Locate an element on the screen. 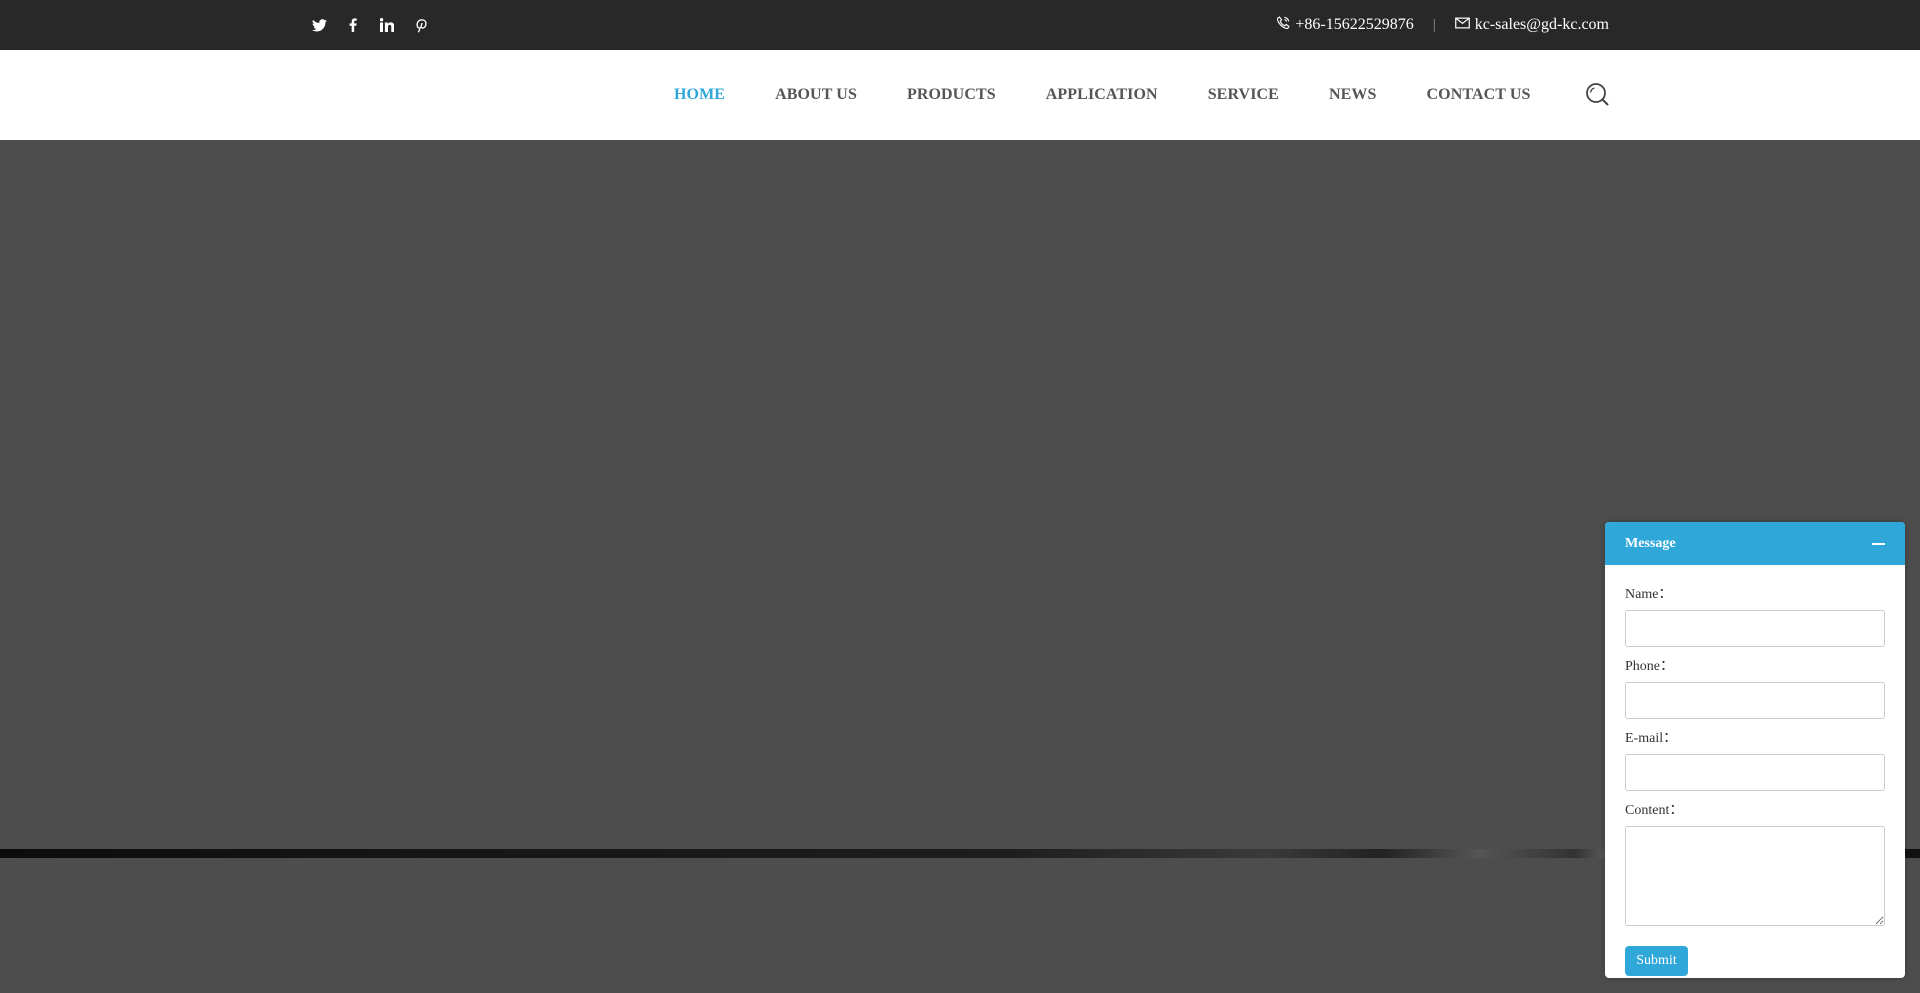 Image resolution: width=1920 pixels, height=993 pixels. submit-button: Submit is located at coordinates (1656, 961).